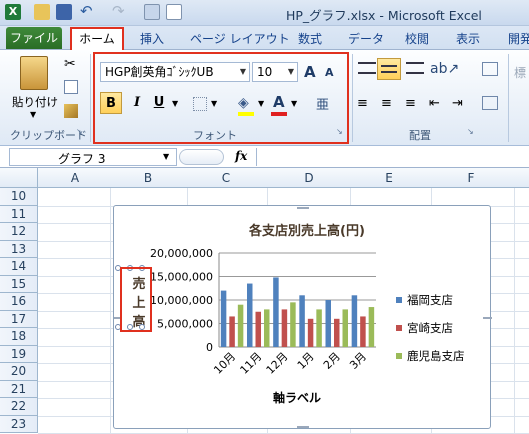  What do you see at coordinates (415, 68) in the screenshot?
I see `align-bottom-icon` at bounding box center [415, 68].